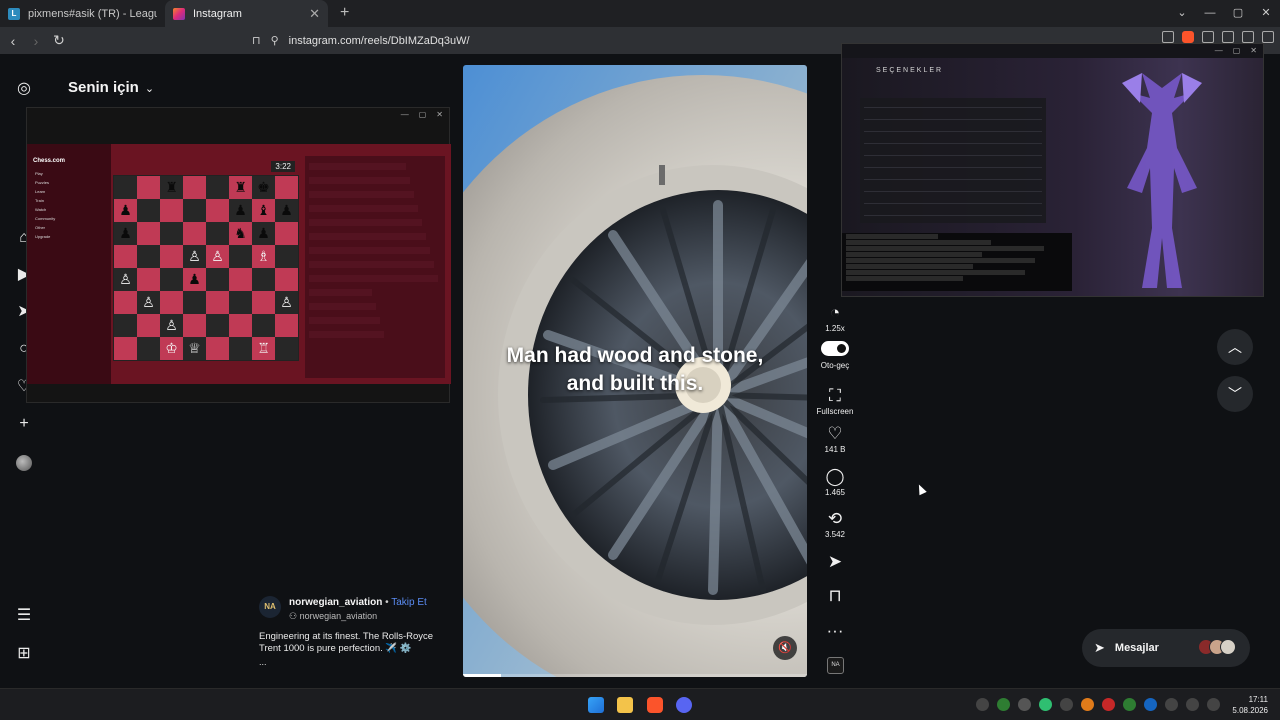 The height and width of the screenshot is (720, 1280). I want to click on instagram-logo-icon: ◎, so click(24, 89).